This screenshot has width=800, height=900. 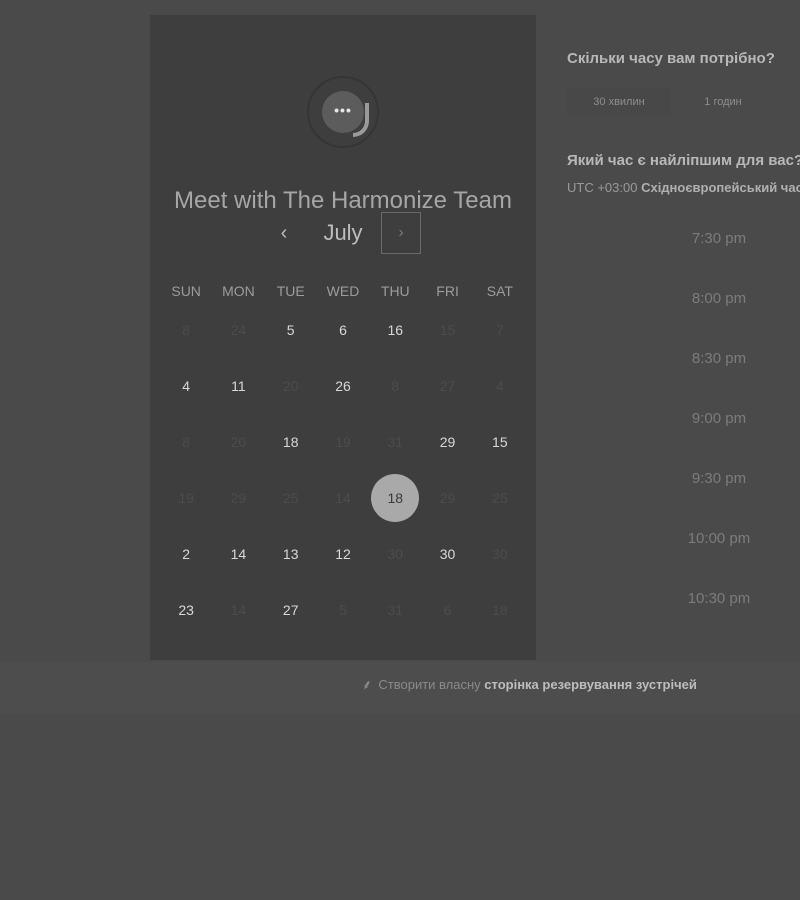 I want to click on time-slot: 10:00 pm, so click(x=719, y=539).